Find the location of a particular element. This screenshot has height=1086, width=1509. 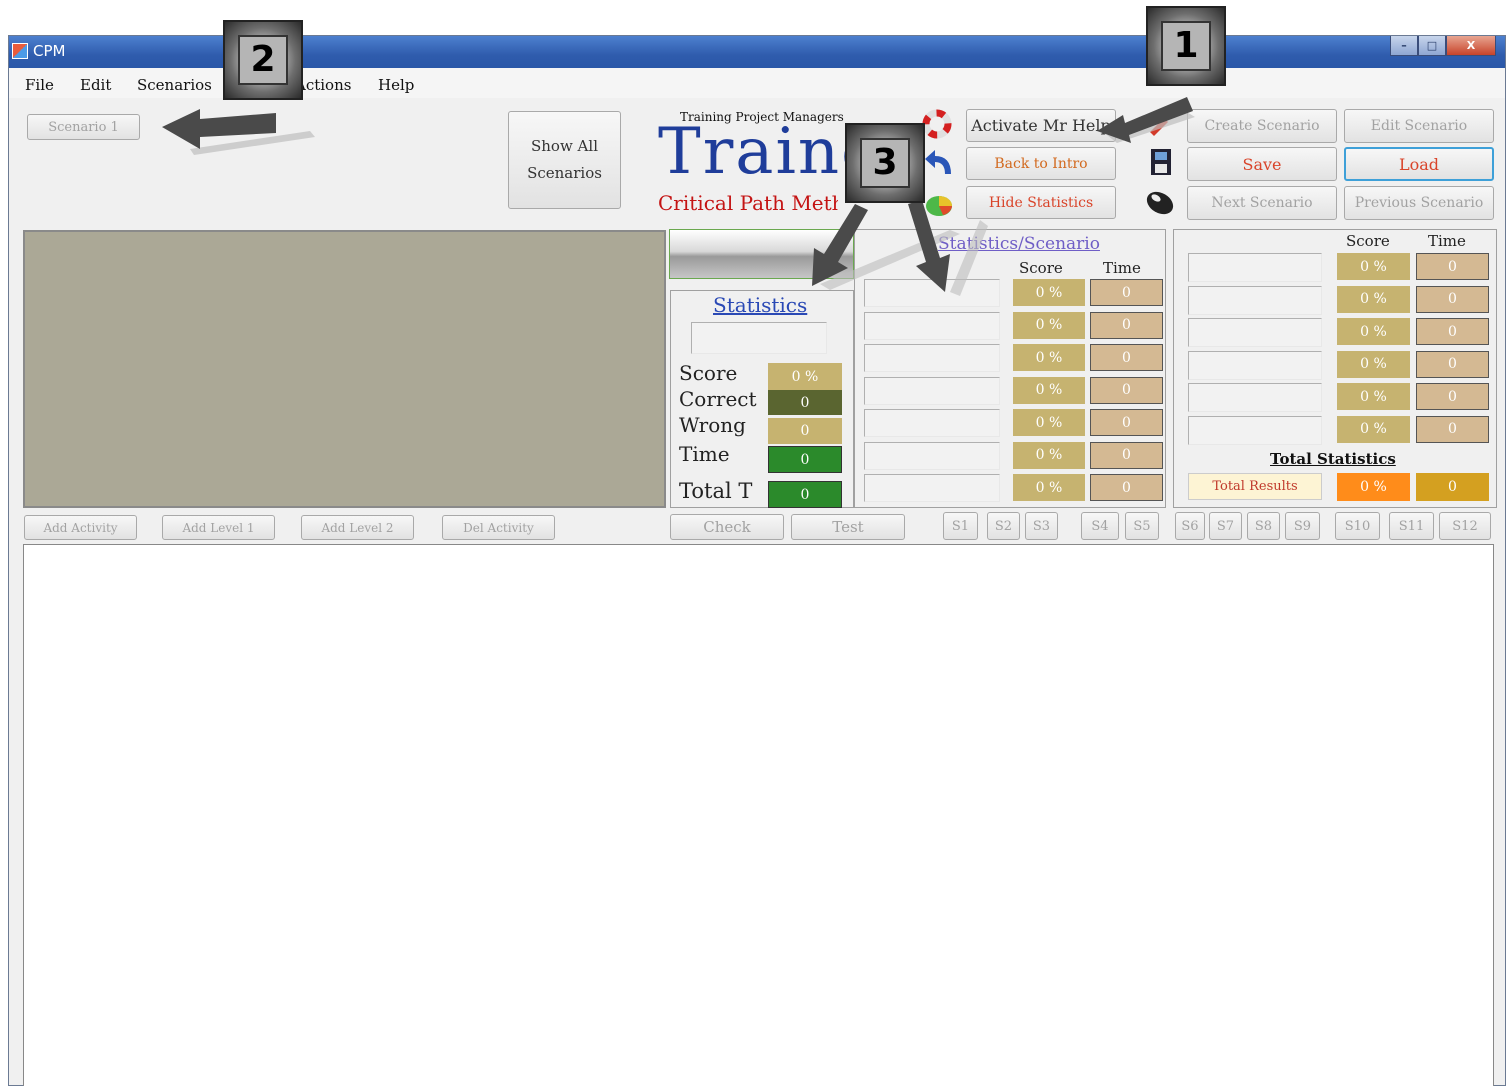

minimize-button: – is located at coordinates (1404, 46).